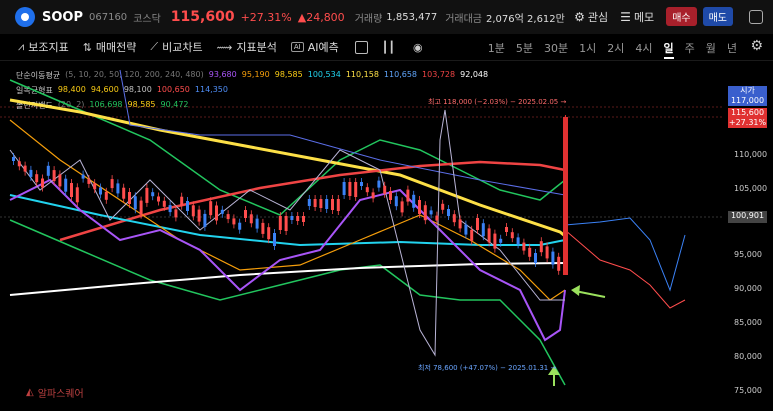  Describe the element at coordinates (747, 90) in the screenshot. I see `open-label: 시가` at that location.